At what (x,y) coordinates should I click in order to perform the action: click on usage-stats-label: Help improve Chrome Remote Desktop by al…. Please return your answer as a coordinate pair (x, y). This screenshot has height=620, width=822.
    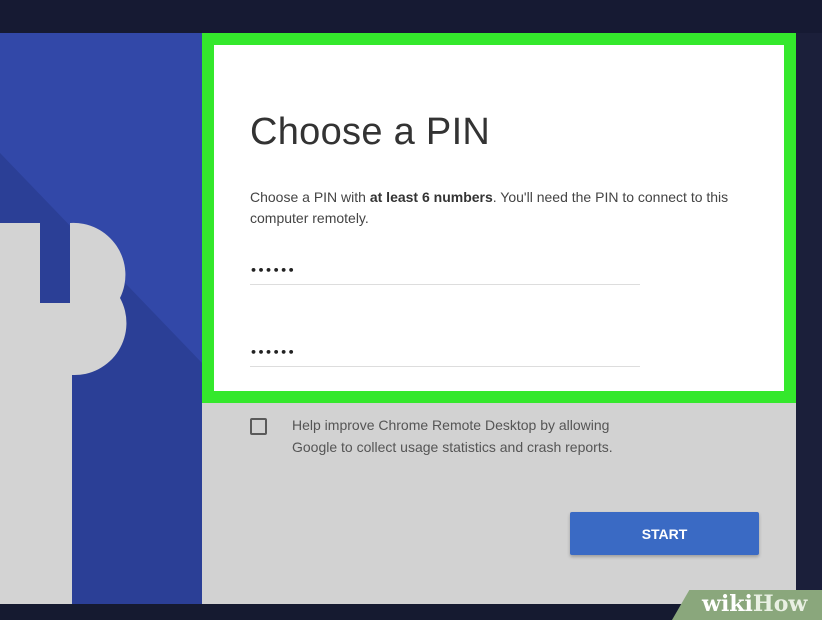
    Looking at the image, I should click on (452, 436).